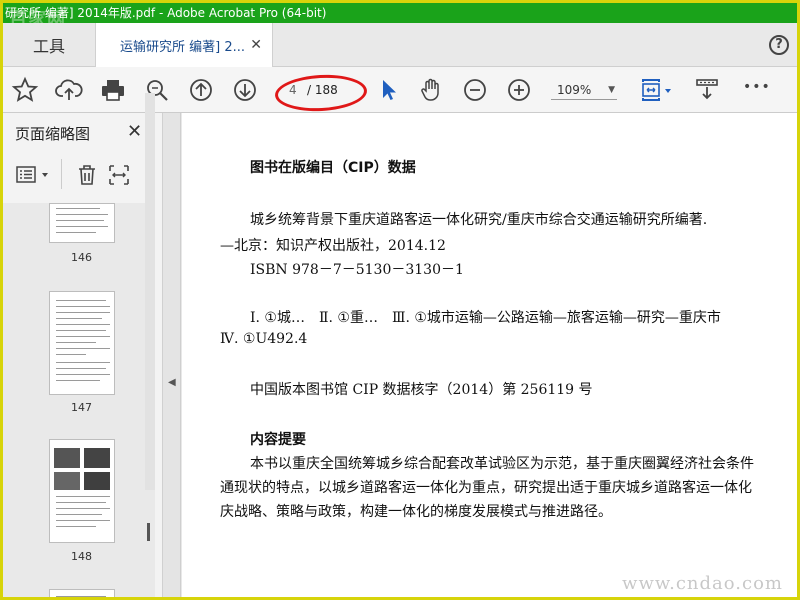  I want to click on delete-page-icon, so click(87, 177).